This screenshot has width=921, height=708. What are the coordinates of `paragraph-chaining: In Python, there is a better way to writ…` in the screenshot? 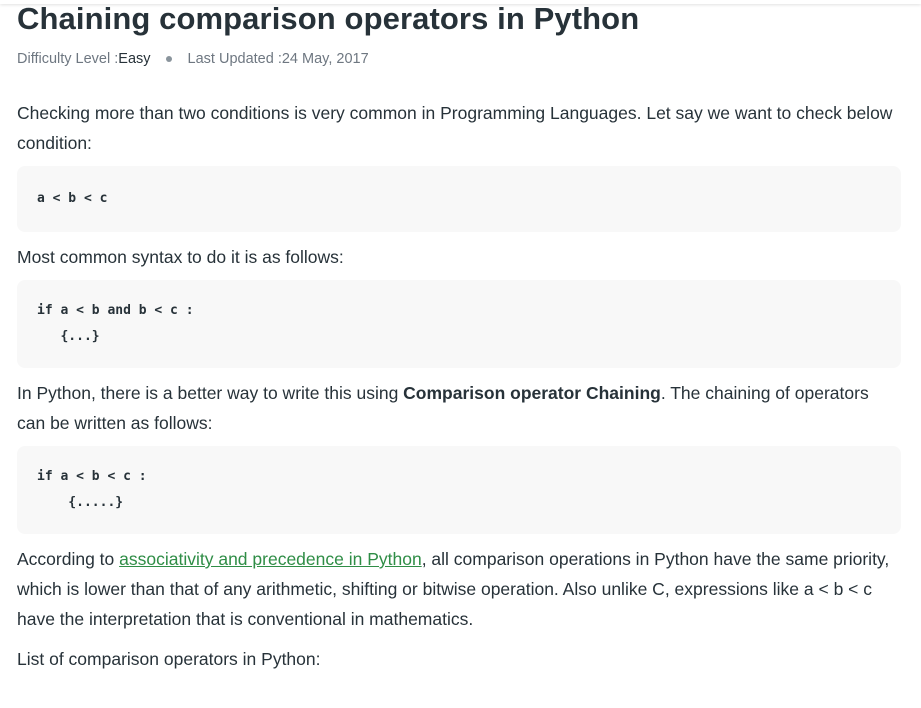 It's located at (459, 408).